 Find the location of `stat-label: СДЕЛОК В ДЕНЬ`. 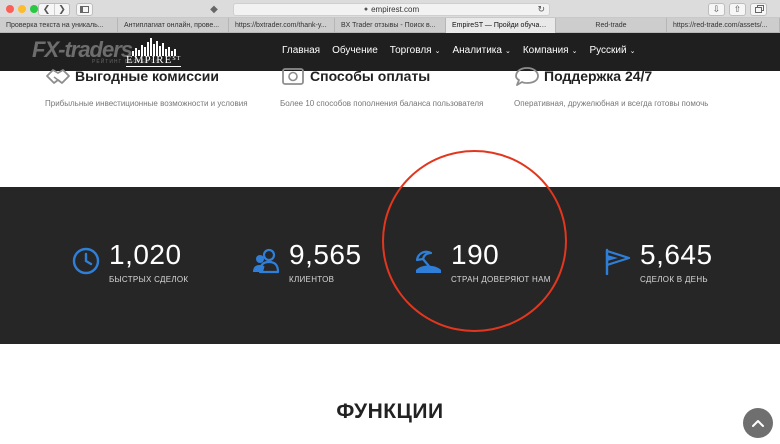

stat-label: СДЕЛОК В ДЕНЬ is located at coordinates (674, 279).